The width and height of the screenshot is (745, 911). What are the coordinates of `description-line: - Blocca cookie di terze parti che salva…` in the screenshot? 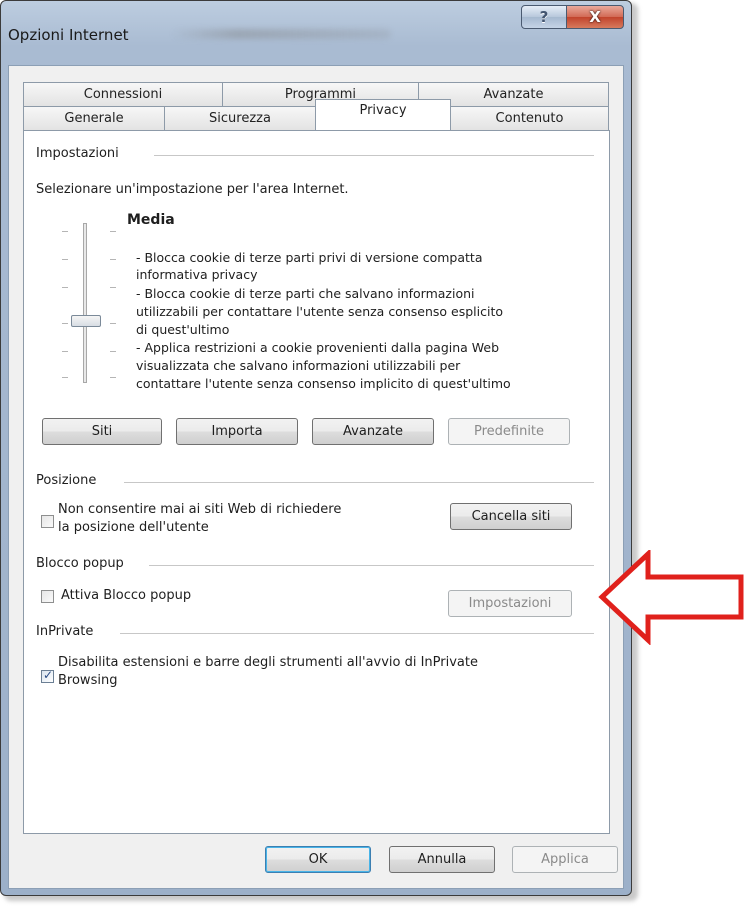 It's located at (305, 293).